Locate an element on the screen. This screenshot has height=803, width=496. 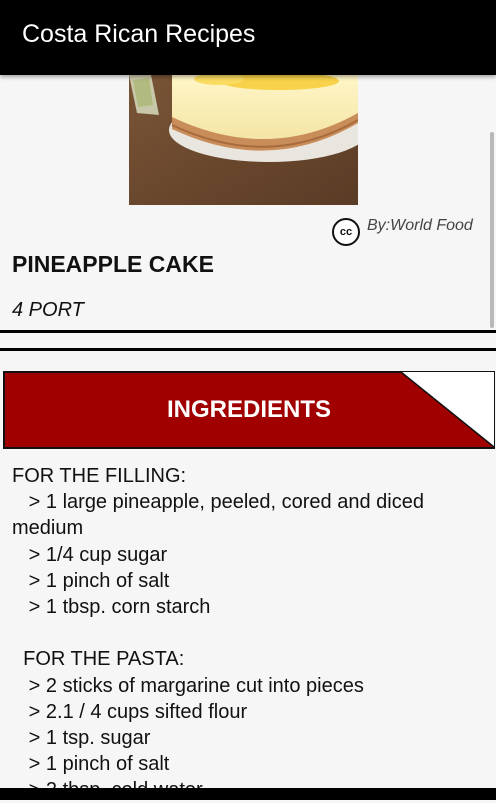
list-item: > 1 tbsp. corn starch is located at coordinates (111, 606).